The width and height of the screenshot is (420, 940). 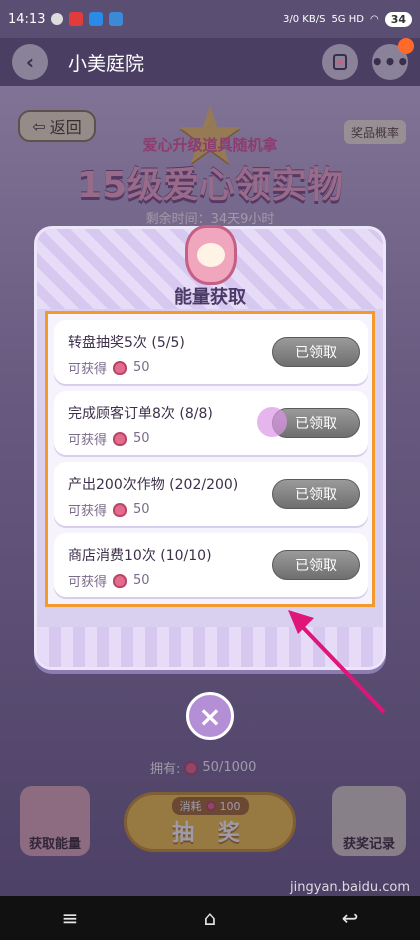 What do you see at coordinates (211, 255) in the screenshot?
I see `lantern-icon` at bounding box center [211, 255].